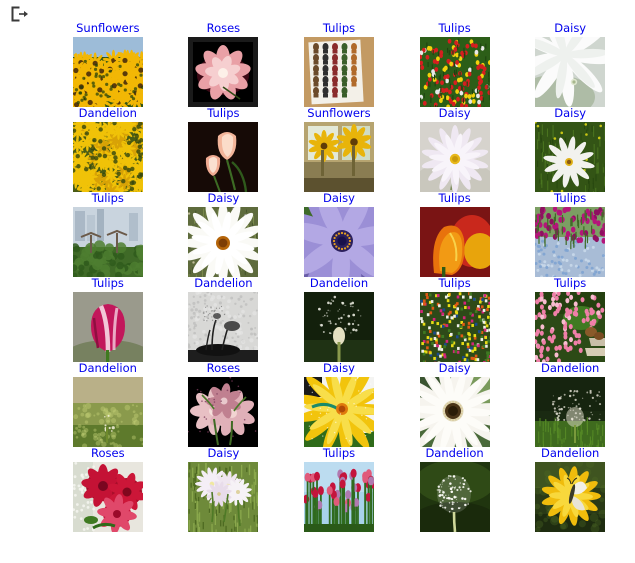 The image size is (635, 563). I want to click on thumbnail-english-daisies-lawn, so click(223, 497).